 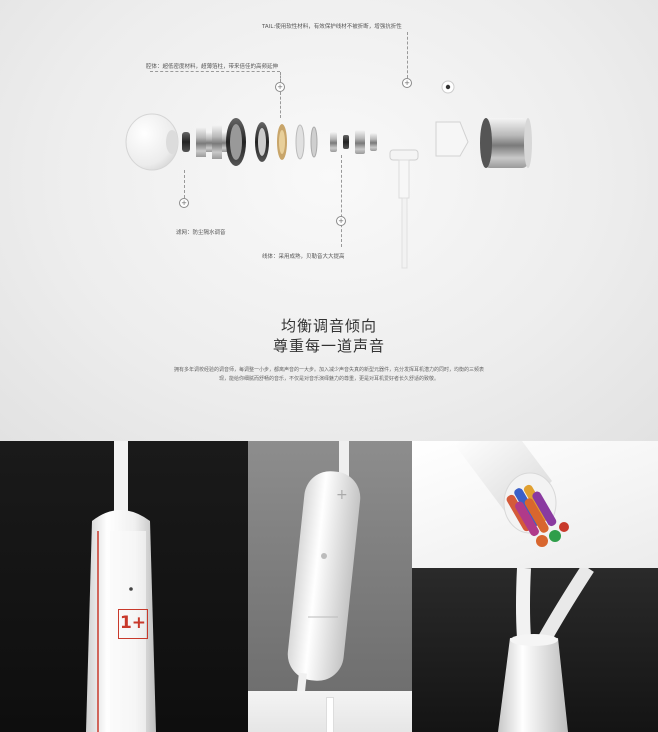 What do you see at coordinates (404, 209) in the screenshot?
I see `tail-and-cable` at bounding box center [404, 209].